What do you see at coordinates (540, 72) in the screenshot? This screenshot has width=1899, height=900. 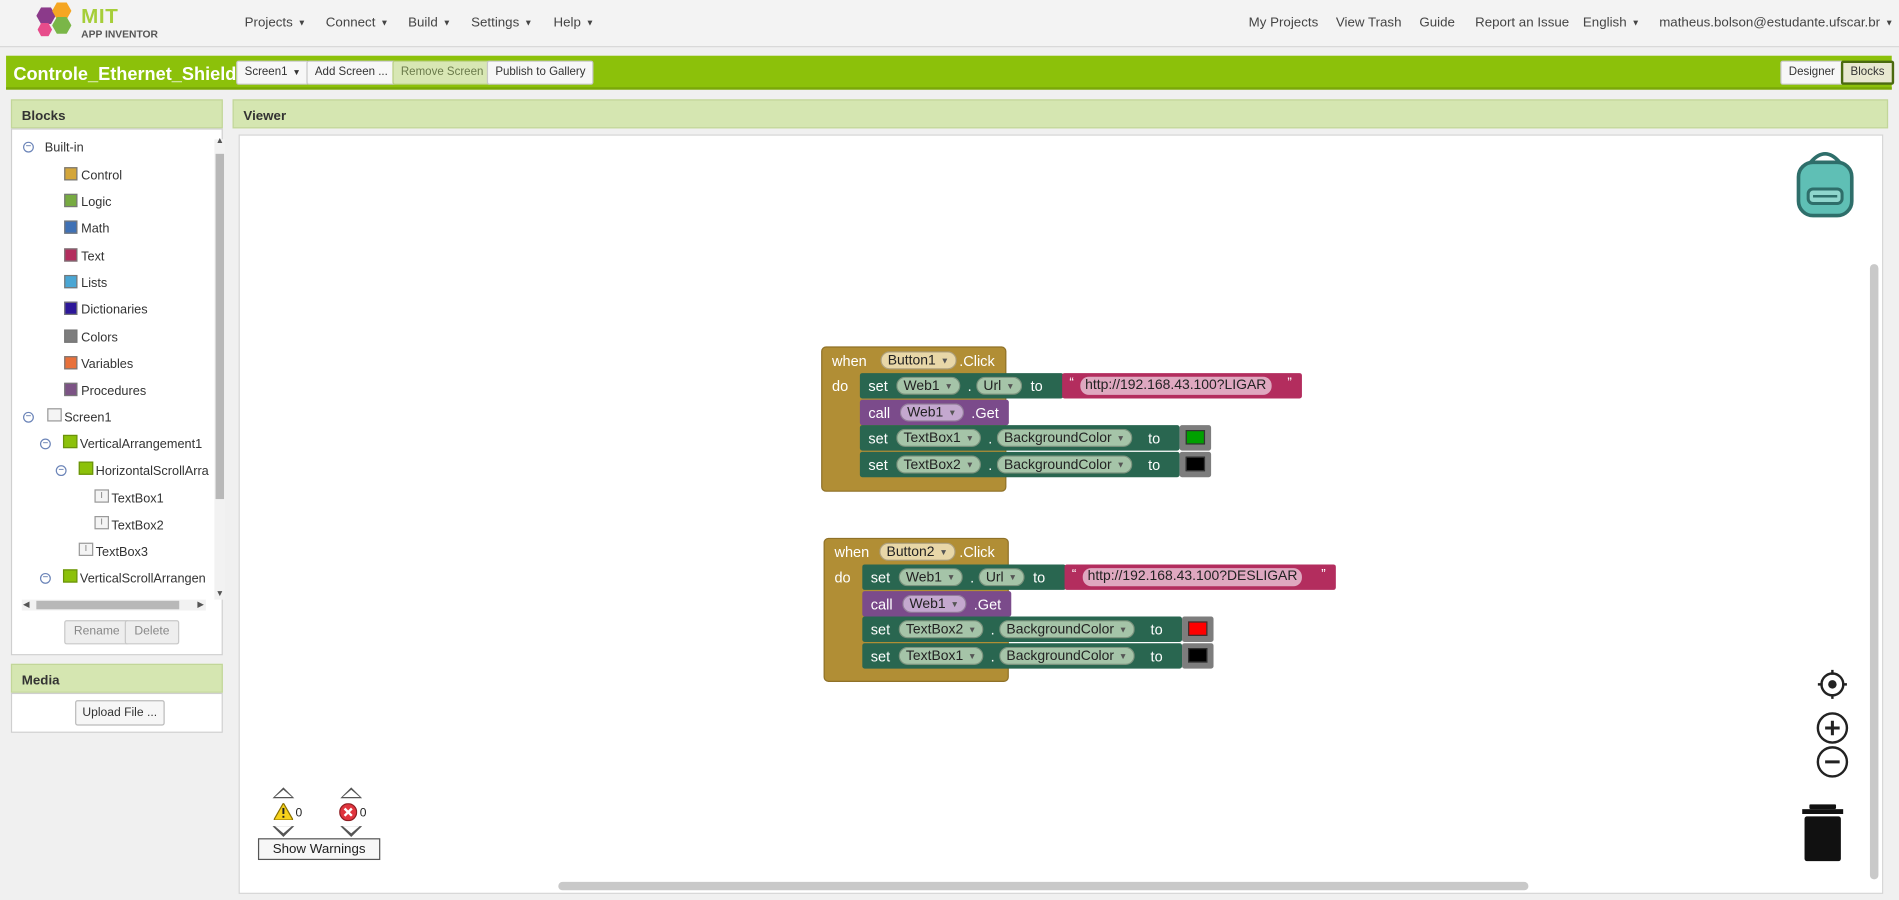 I see `publish-gallery-button: Publish to Gallery` at bounding box center [540, 72].